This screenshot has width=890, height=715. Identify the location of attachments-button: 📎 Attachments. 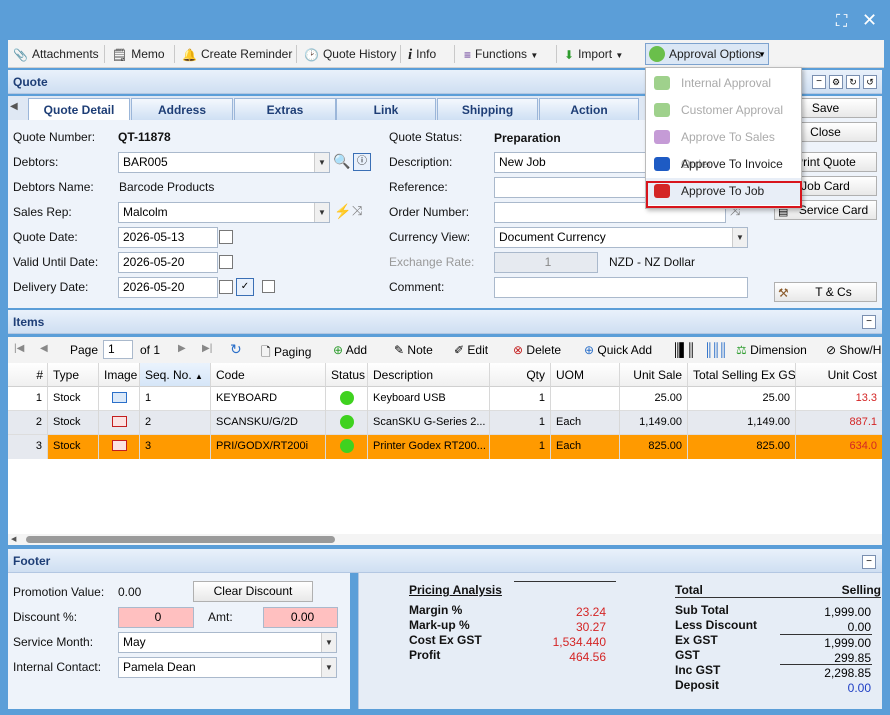
(56, 54).